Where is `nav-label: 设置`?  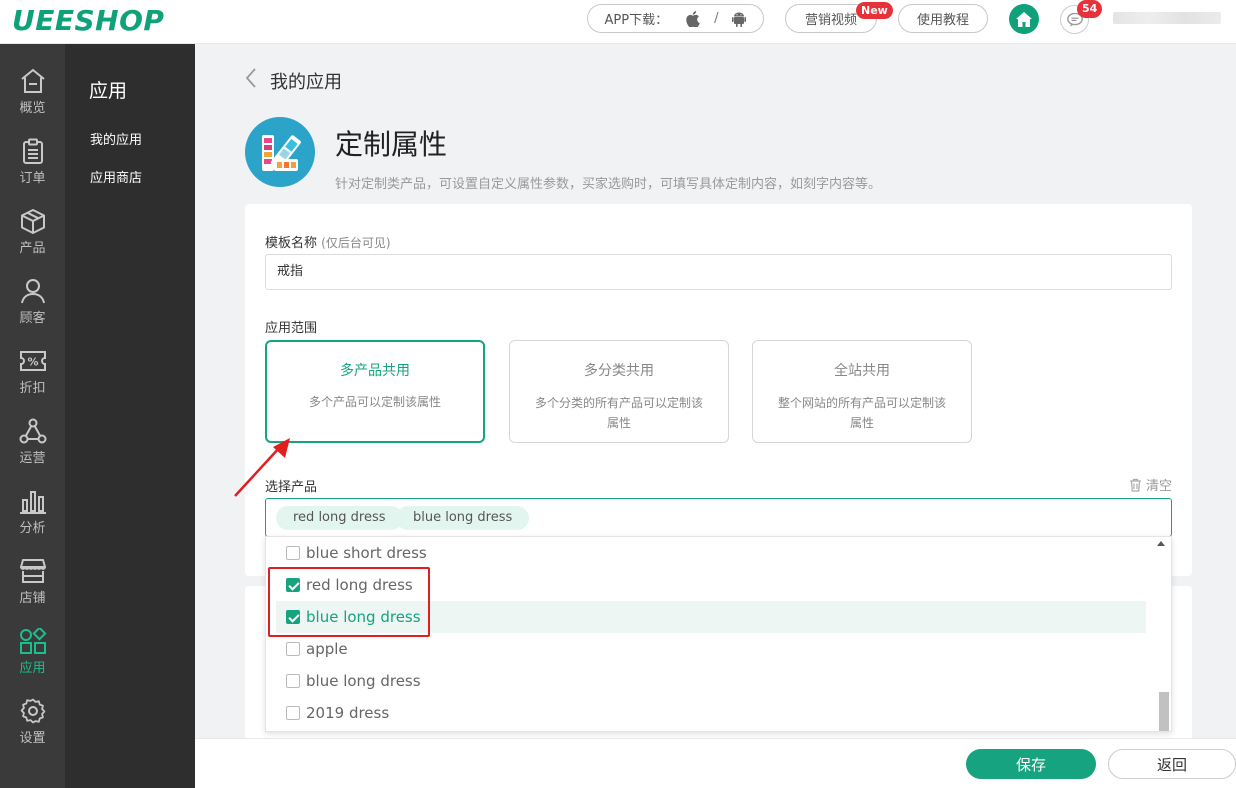 nav-label: 设置 is located at coordinates (32, 738).